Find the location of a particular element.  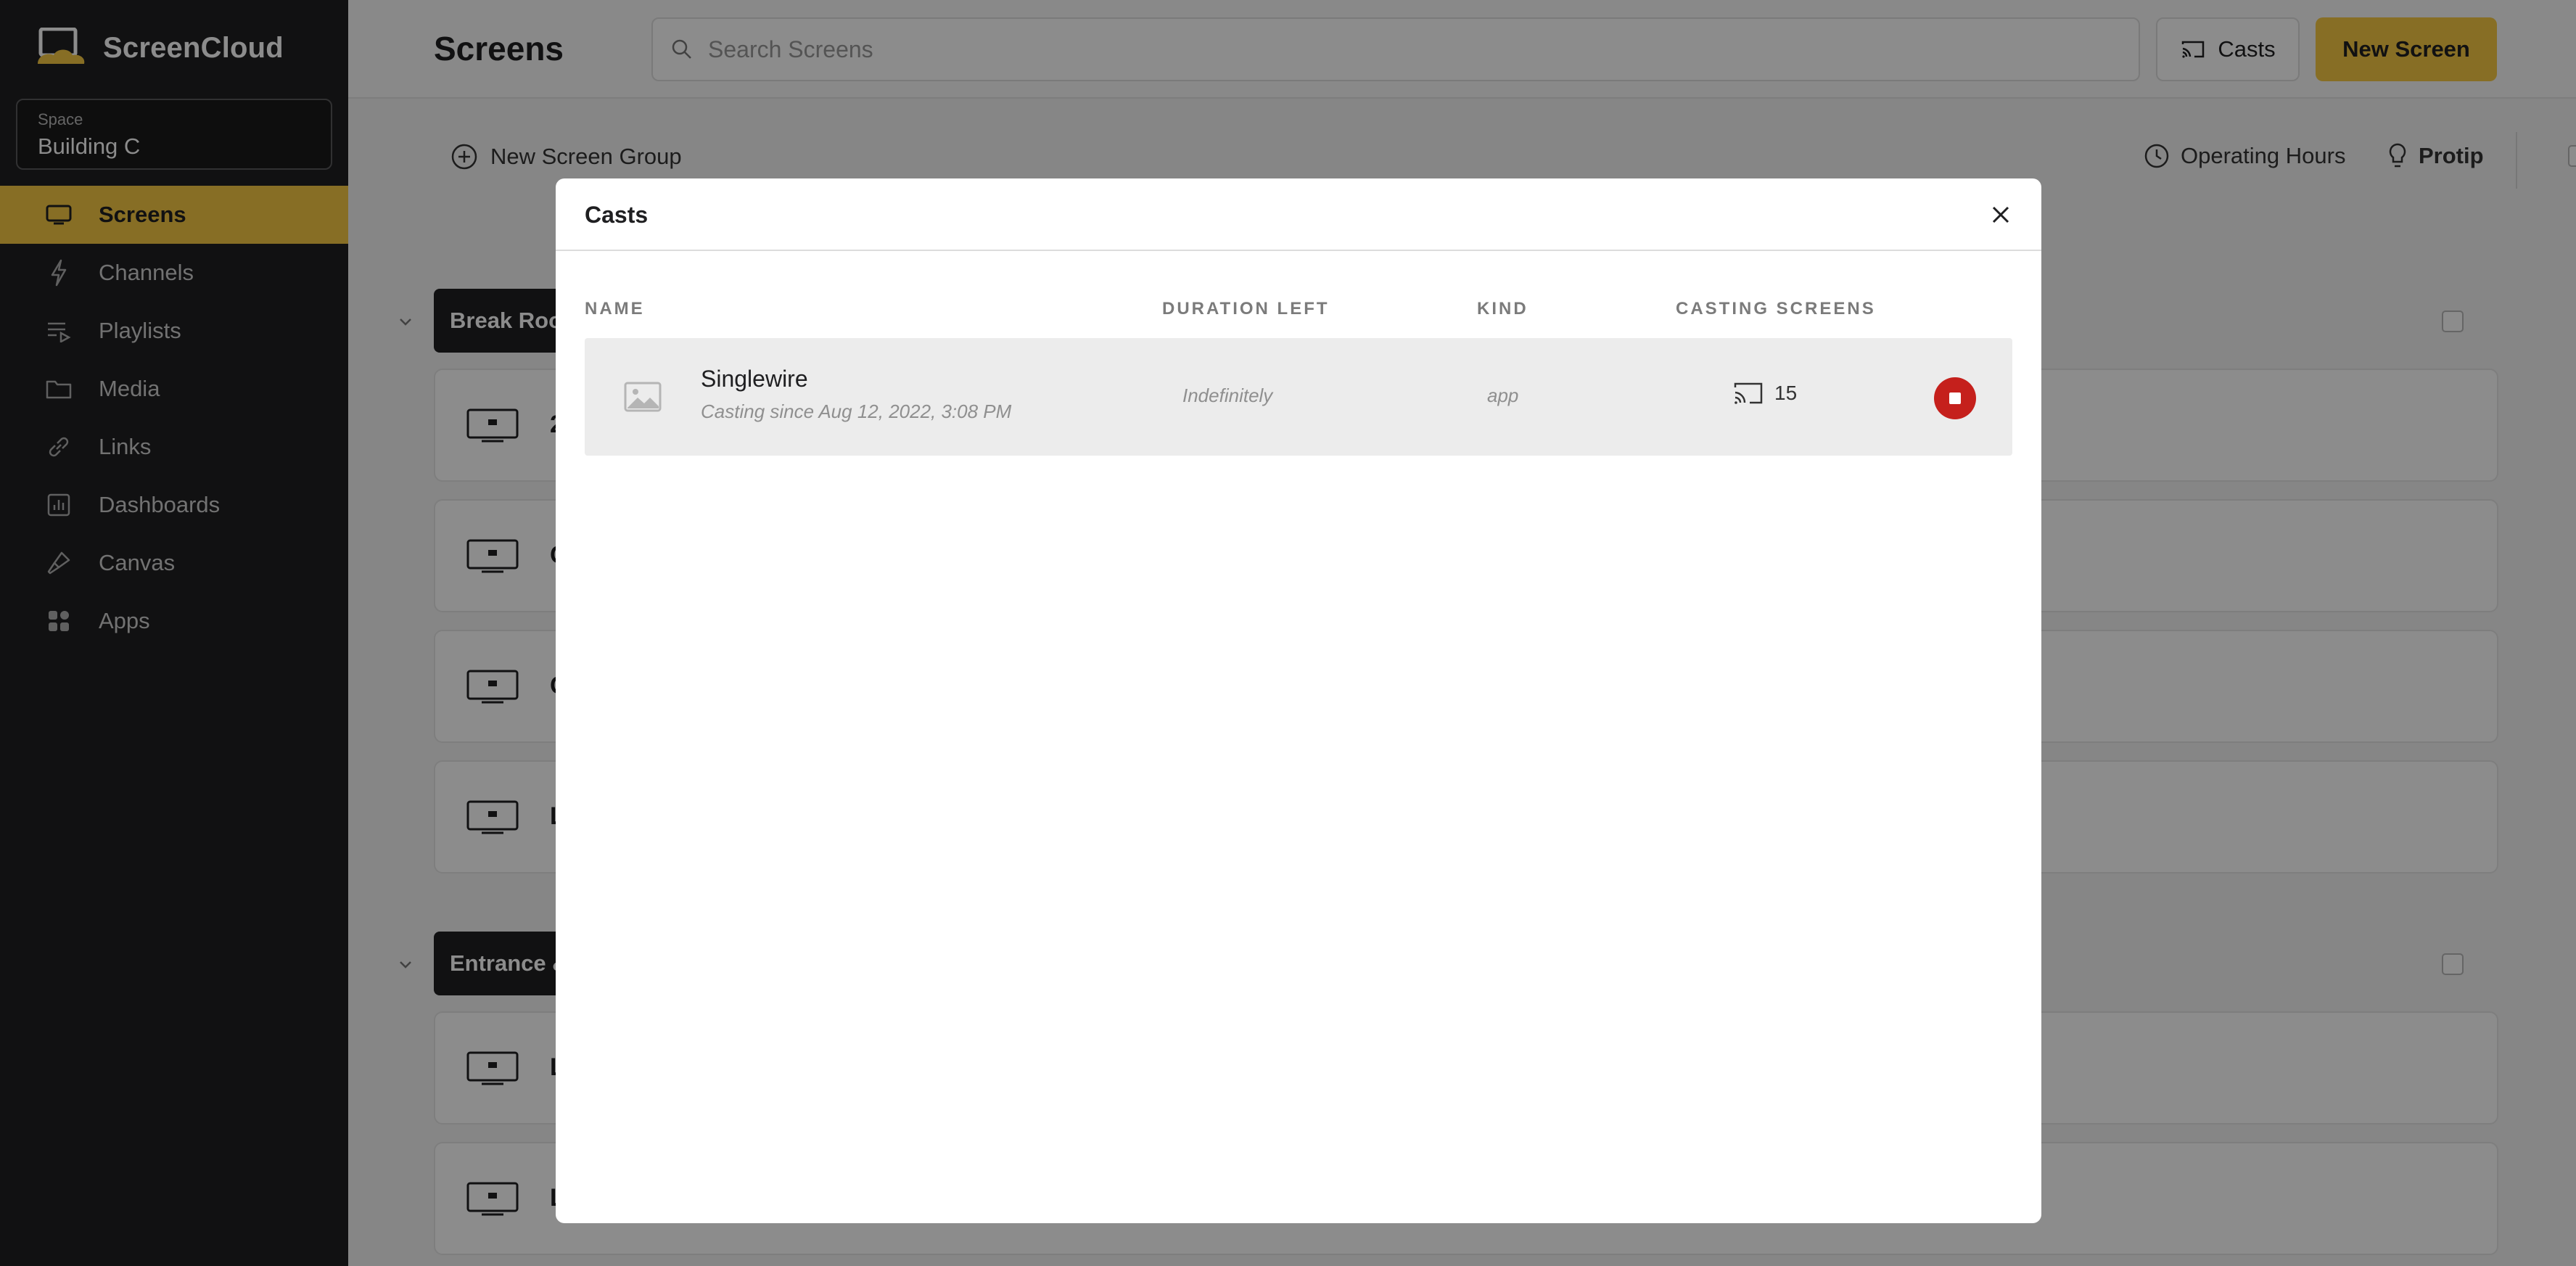

column-header-duration: DURATION LEFT is located at coordinates (1246, 308).